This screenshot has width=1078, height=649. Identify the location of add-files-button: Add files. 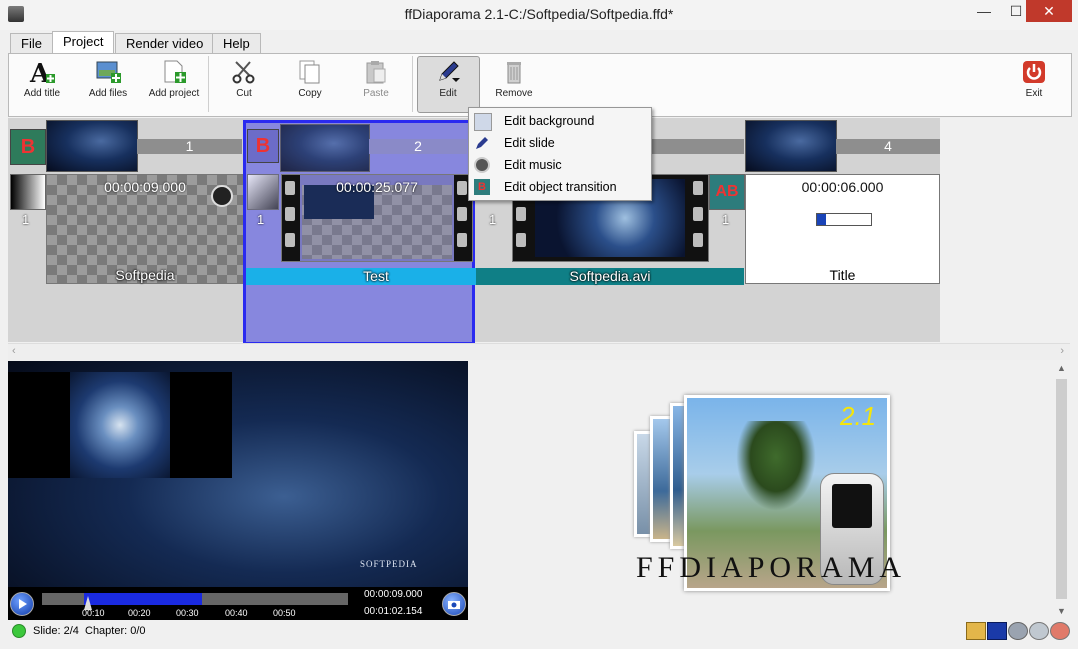
(108, 78).